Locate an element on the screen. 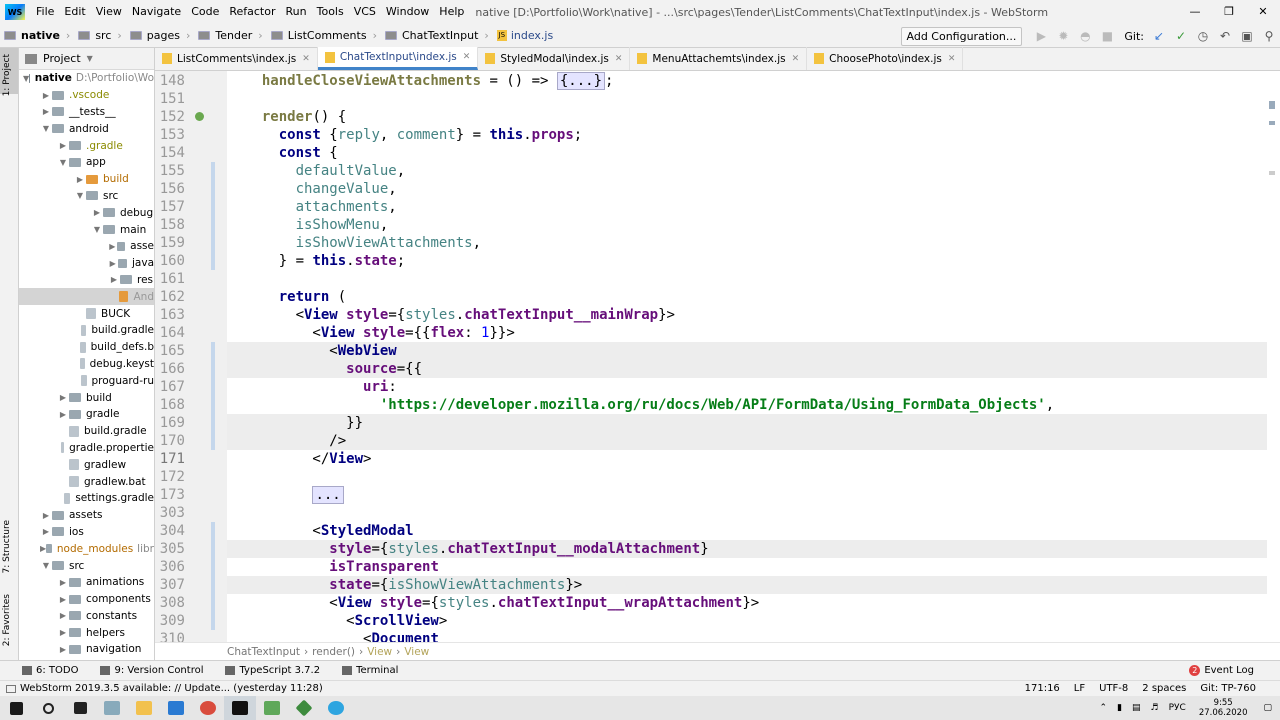 The height and width of the screenshot is (720, 1280). tree-item: BUCK is located at coordinates (86, 313).